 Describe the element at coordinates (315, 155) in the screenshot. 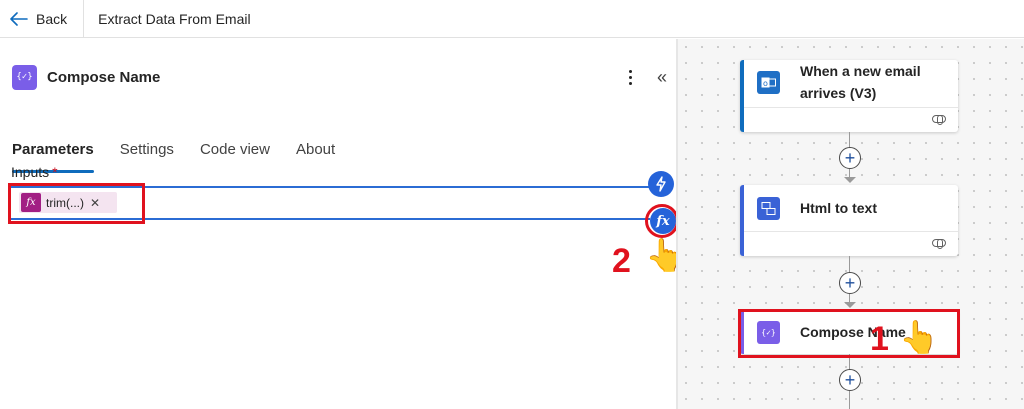

I see `tab-about: About` at that location.